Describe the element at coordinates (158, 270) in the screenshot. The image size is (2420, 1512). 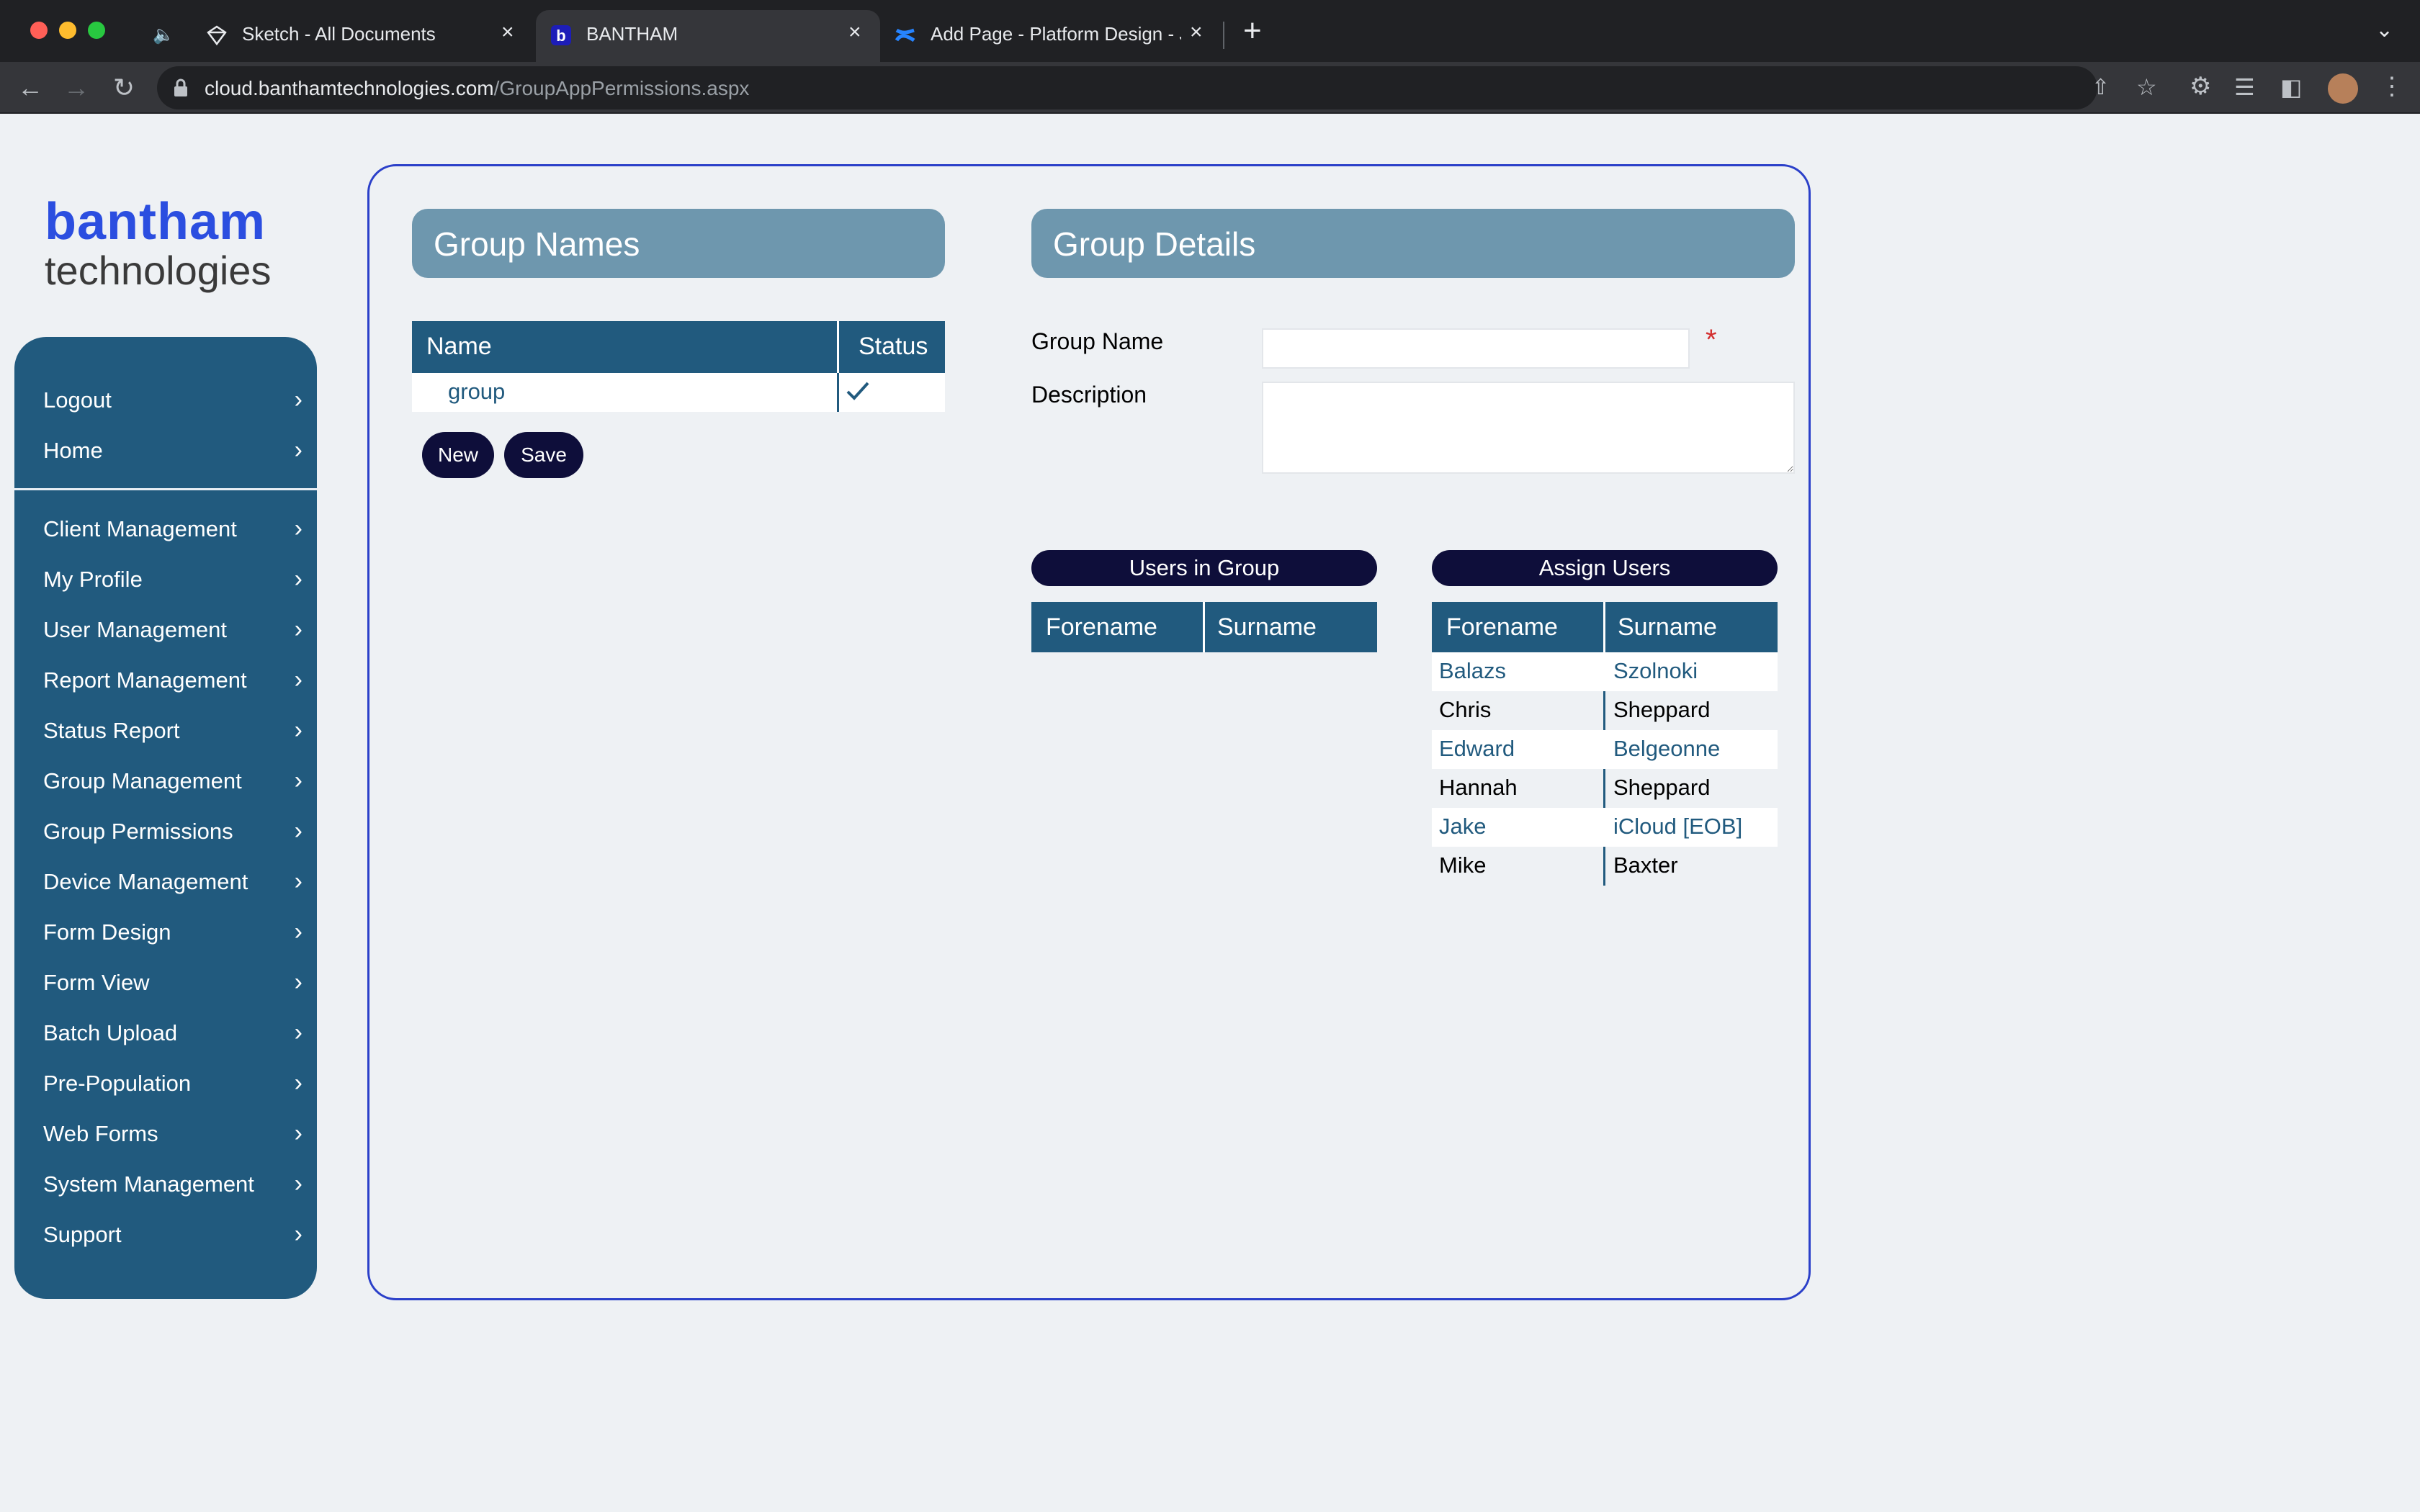
I see `logo-subtitle: technologies` at that location.